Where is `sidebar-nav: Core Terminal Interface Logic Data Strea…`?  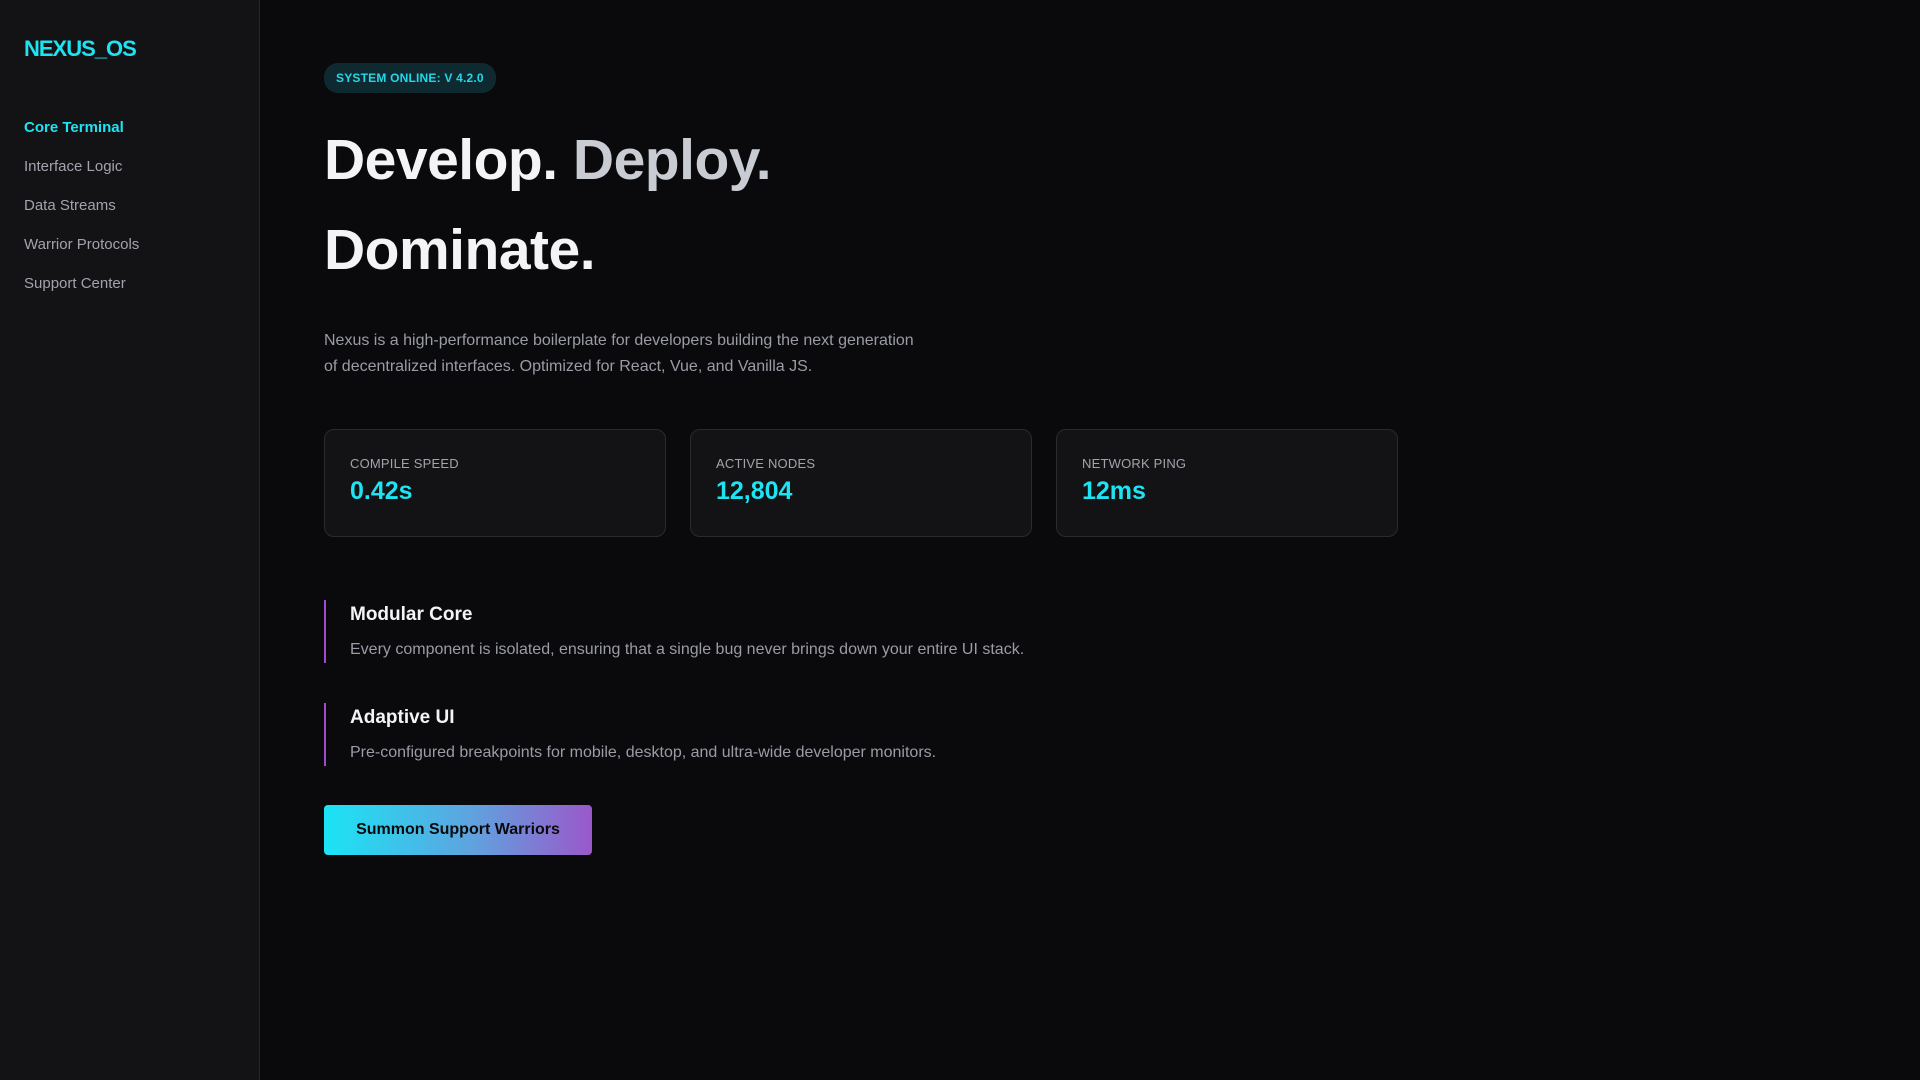
sidebar-nav: Core Terminal Interface Logic Data Strea… is located at coordinates (129, 215).